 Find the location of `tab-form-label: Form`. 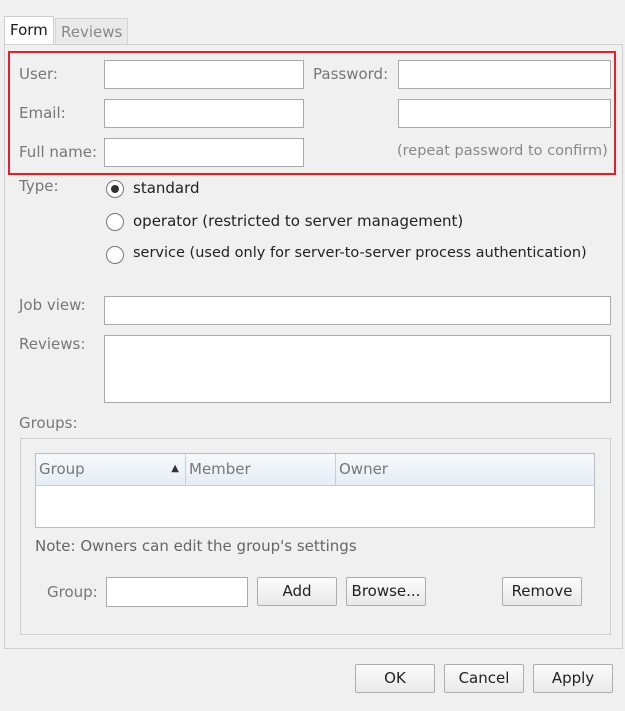

tab-form-label: Form is located at coordinates (29, 30).